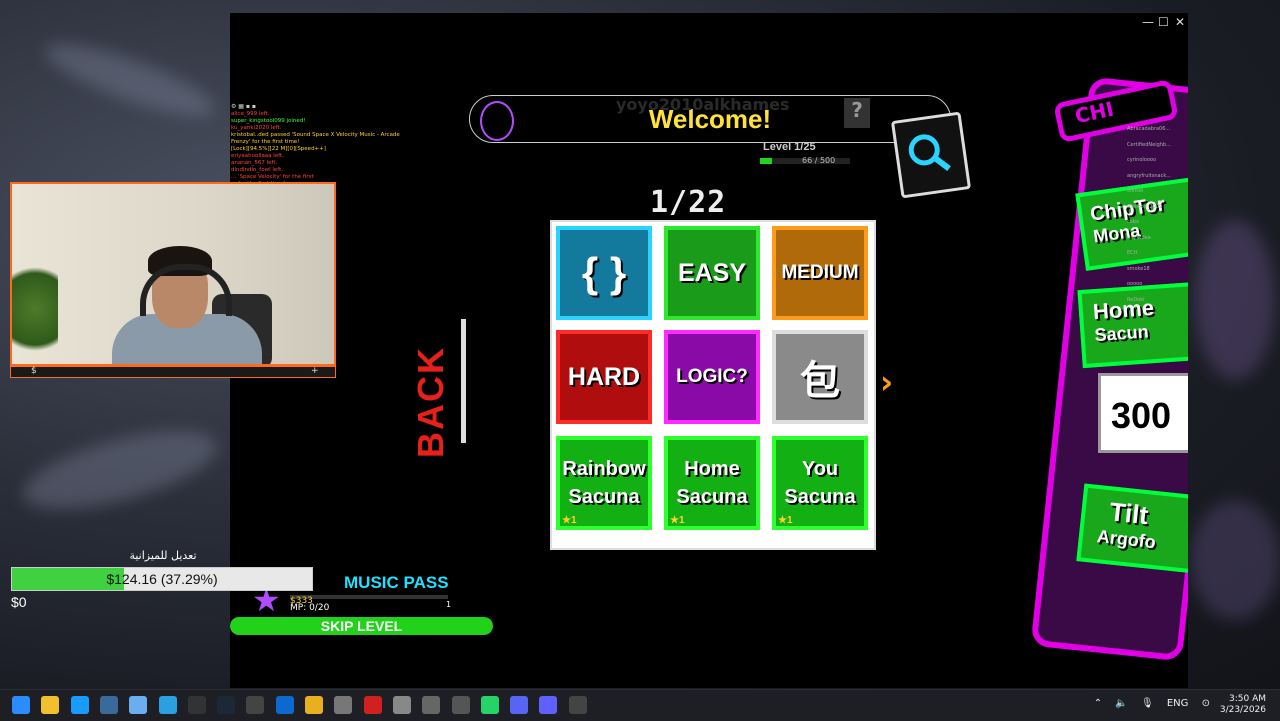 The width and height of the screenshot is (1280, 721). Describe the element at coordinates (489, 705) in the screenshot. I see `whatsapp-icon` at that location.